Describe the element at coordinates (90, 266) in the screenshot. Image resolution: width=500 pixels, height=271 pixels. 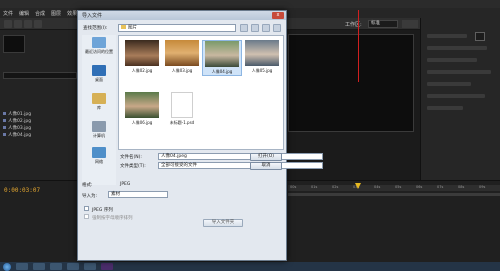
I see `taskbar-app-icon` at that location.